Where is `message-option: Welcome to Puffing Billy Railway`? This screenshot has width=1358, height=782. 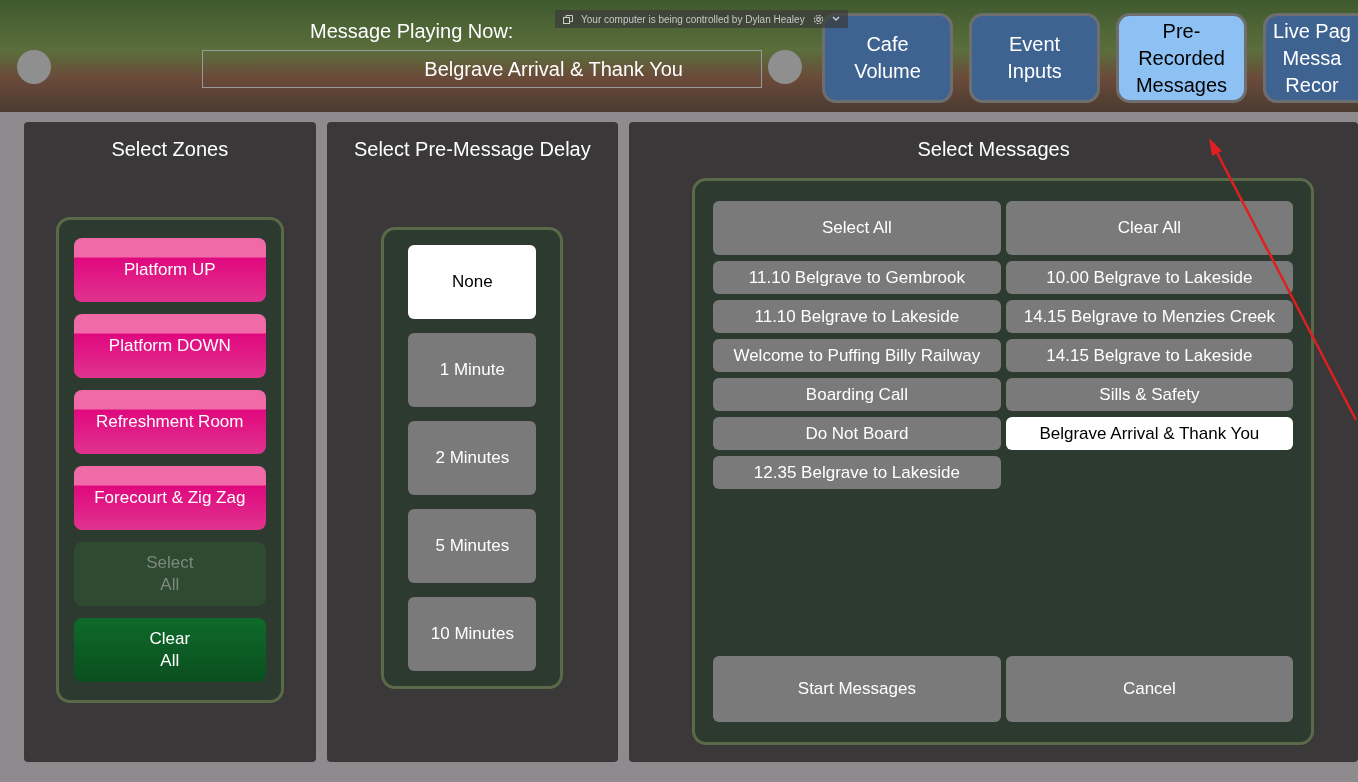 message-option: Welcome to Puffing Billy Railway is located at coordinates (857, 355).